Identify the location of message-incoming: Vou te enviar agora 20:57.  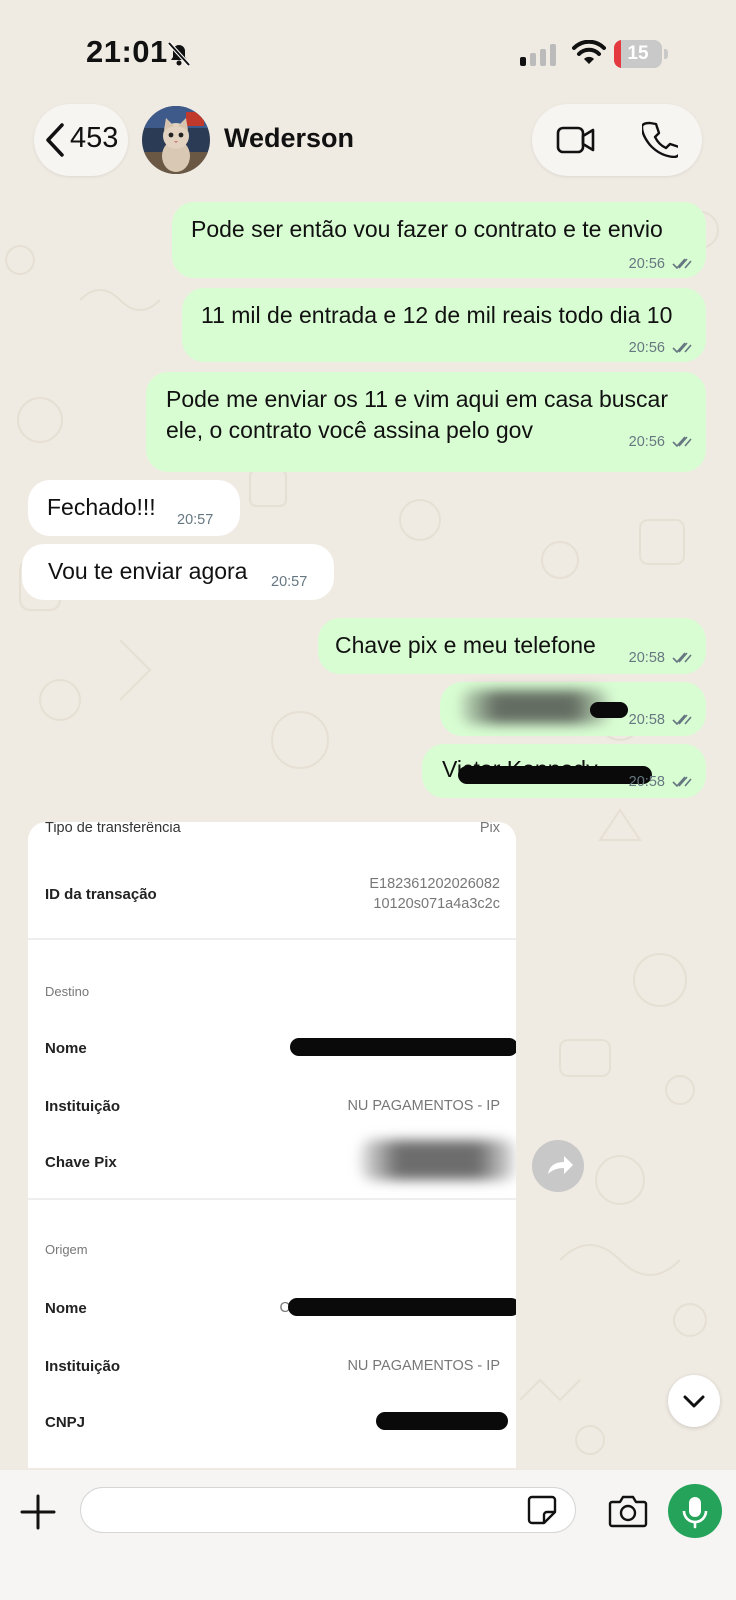
(178, 572).